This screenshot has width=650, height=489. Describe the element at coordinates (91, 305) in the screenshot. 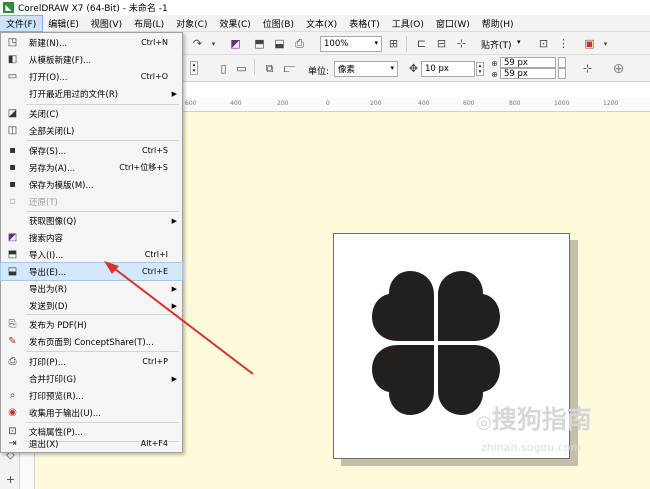

I see `menu-item-send-to: 发送到(D) ▶` at that location.